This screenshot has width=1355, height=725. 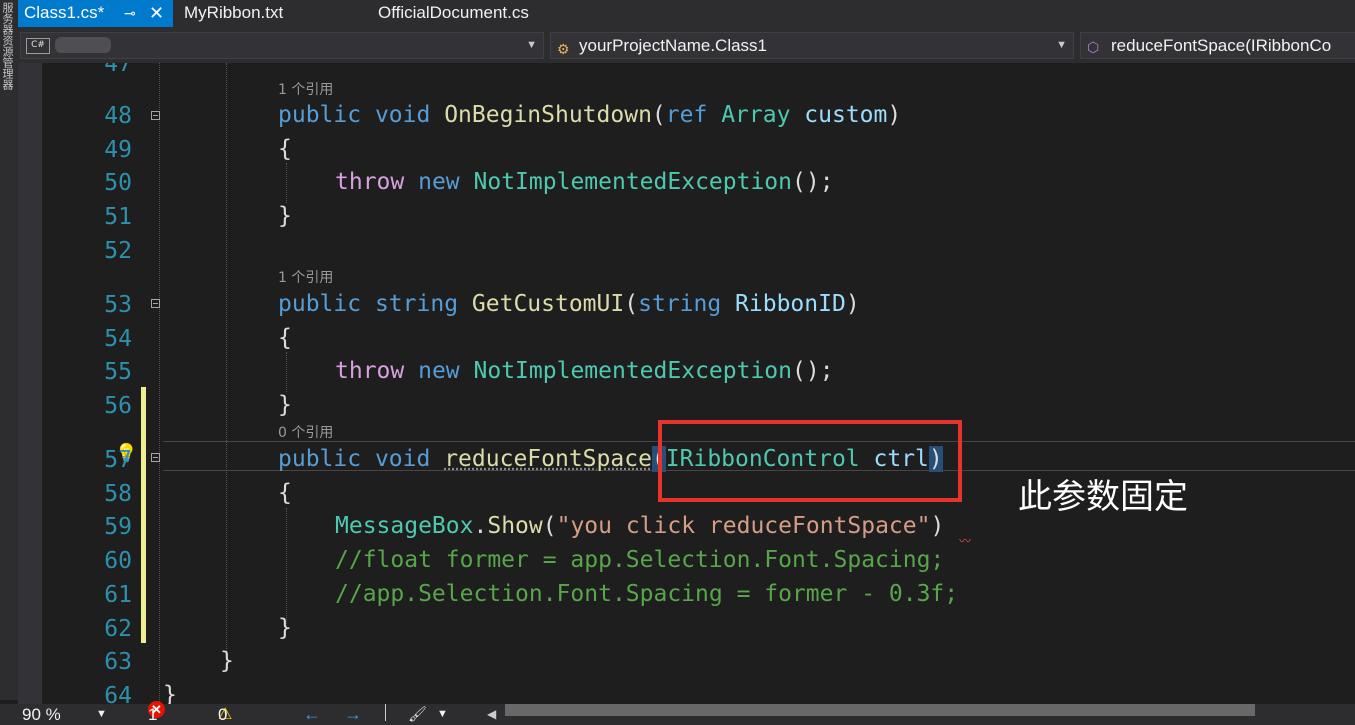 I want to click on string-literal: "you click reduceFontSpace", so click(x=743, y=526).